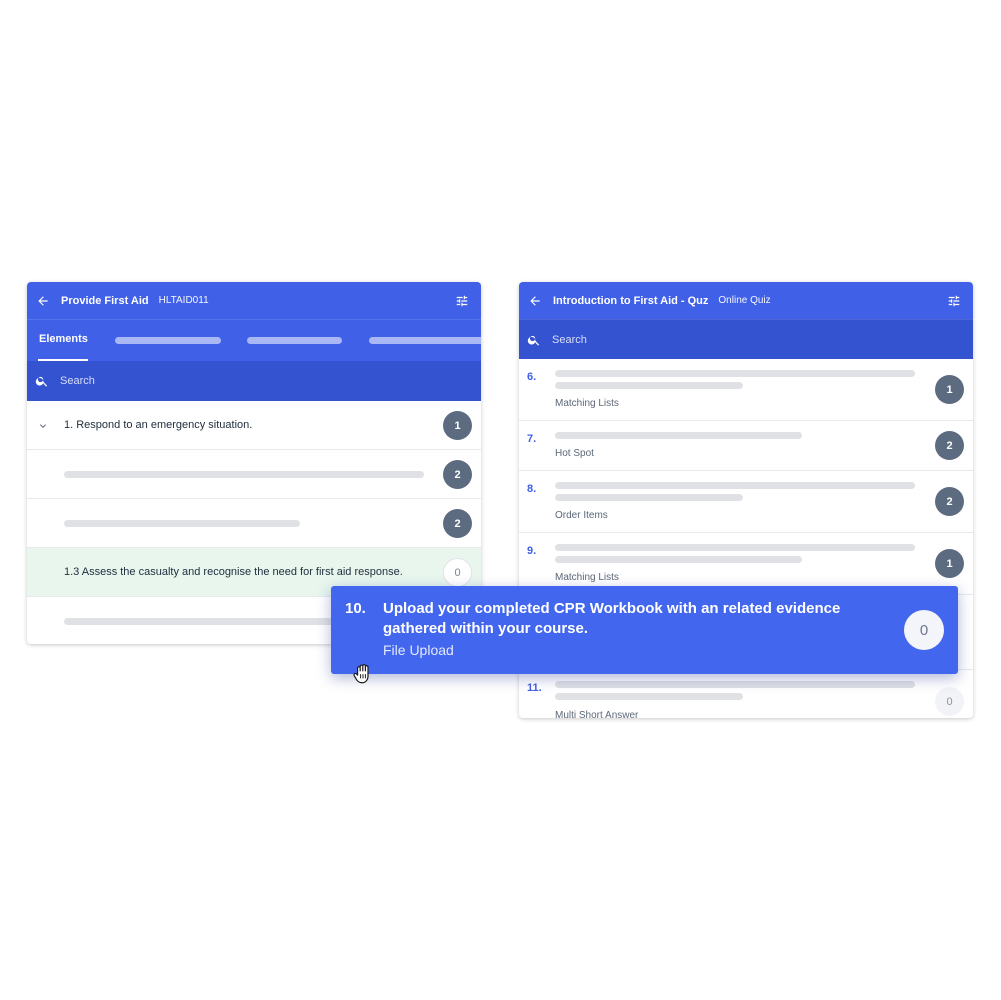 The image size is (1001, 1000). What do you see at coordinates (63, 360) in the screenshot?
I see `active-tab-indicator` at bounding box center [63, 360].